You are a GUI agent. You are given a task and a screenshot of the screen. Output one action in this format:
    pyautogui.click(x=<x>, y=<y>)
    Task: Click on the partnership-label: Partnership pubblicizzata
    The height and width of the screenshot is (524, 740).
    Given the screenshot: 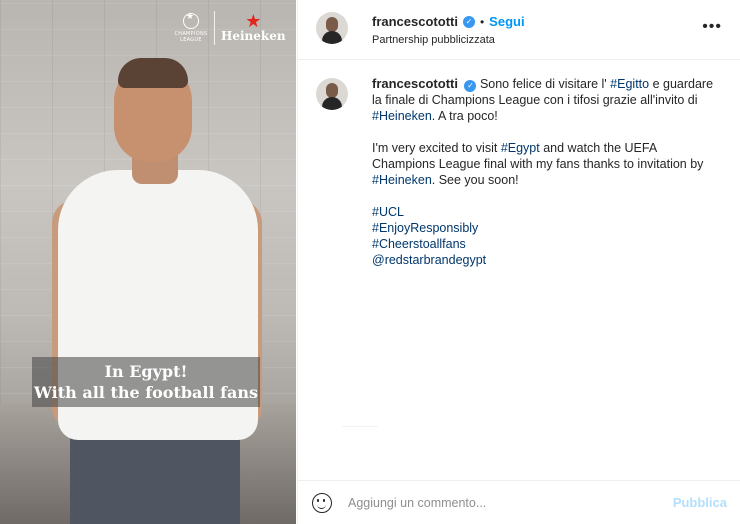 What is the action you would take?
    pyautogui.click(x=448, y=40)
    